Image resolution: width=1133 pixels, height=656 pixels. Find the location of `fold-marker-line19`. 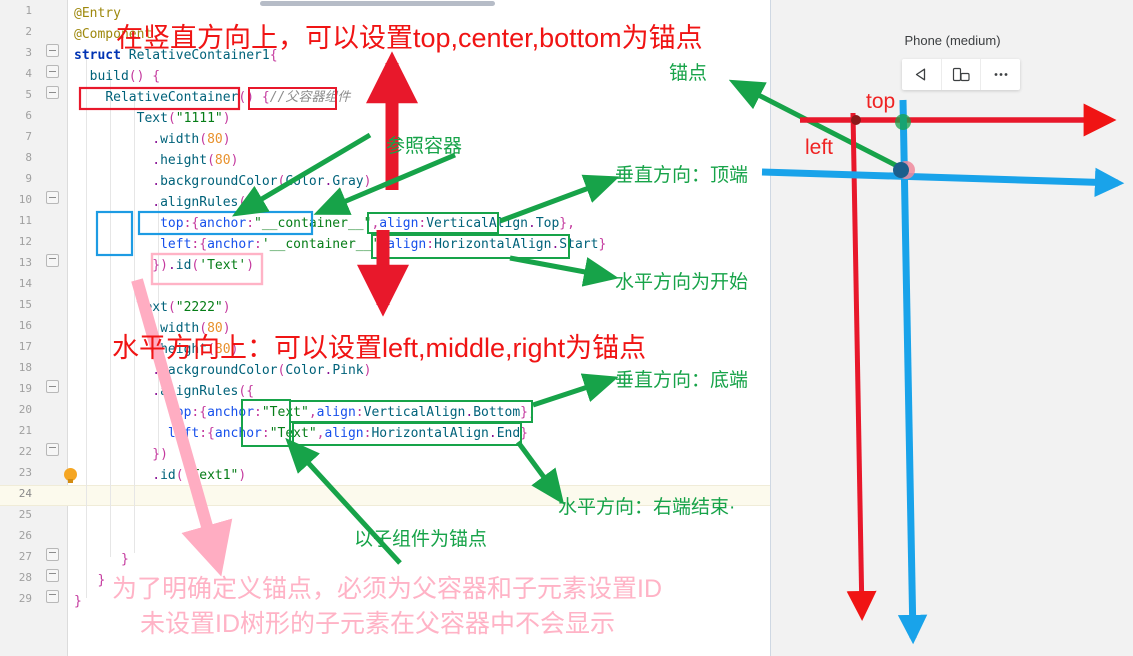

fold-marker-line19 is located at coordinates (52, 386).